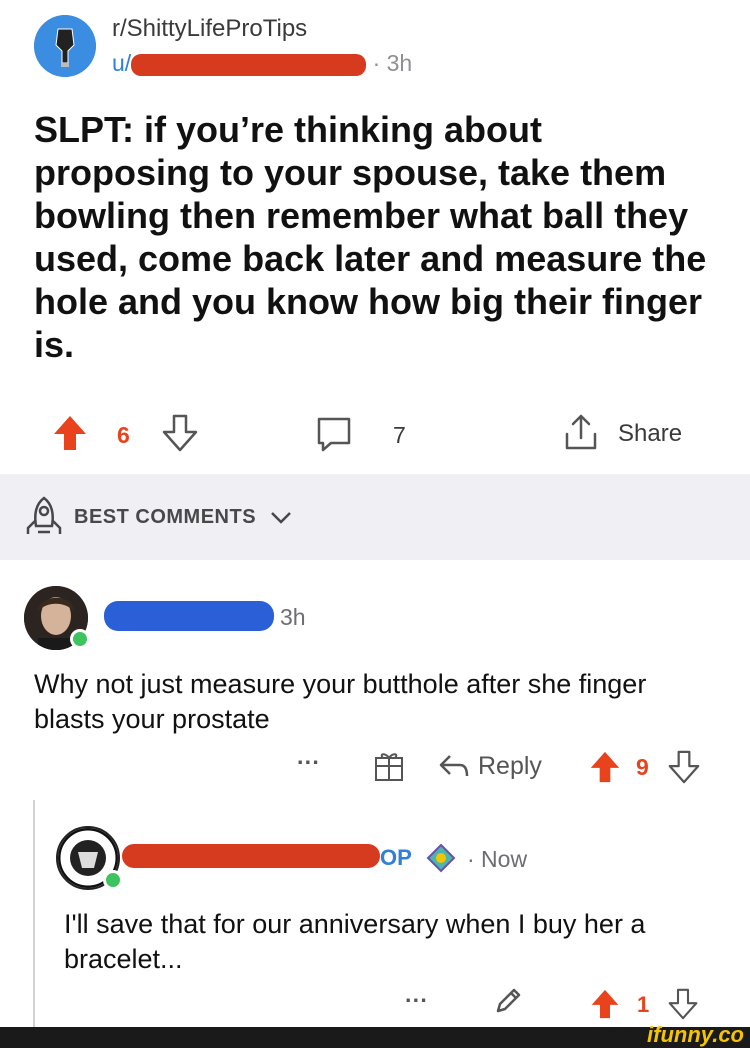 This screenshot has width=750, height=1048. I want to click on edit-button, so click(508, 1003).